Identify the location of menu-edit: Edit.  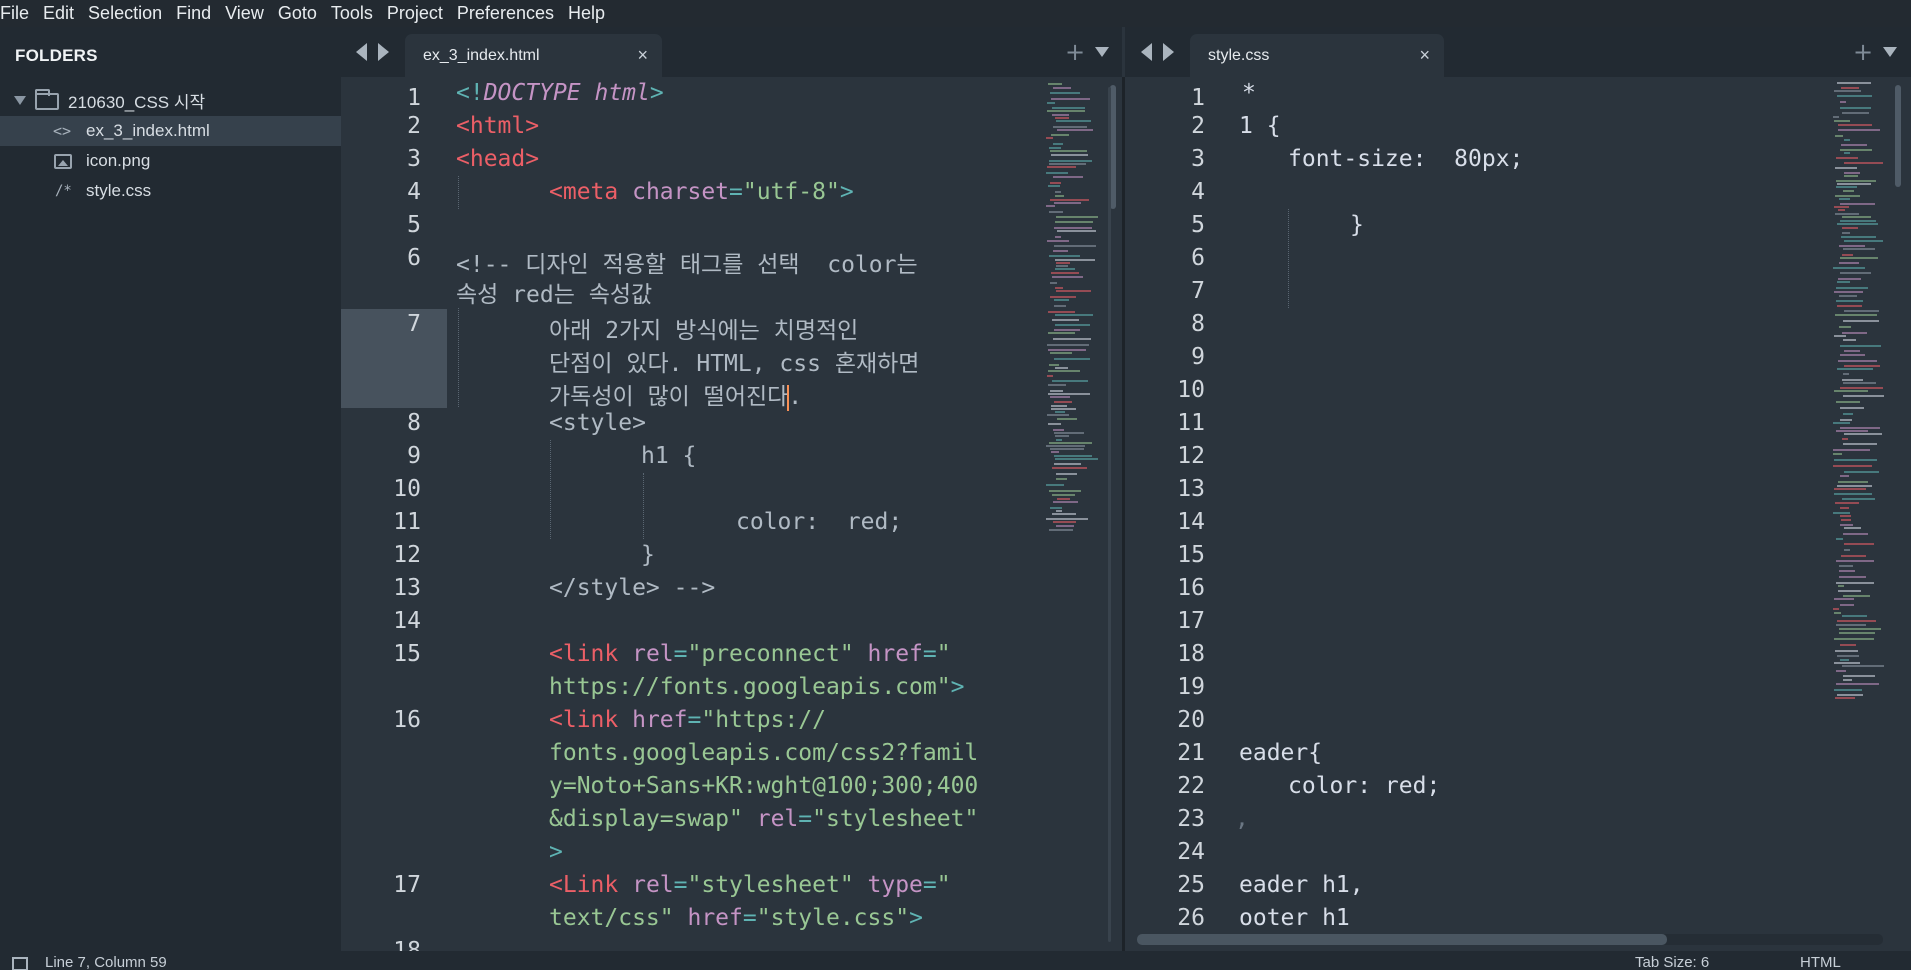
(58, 13).